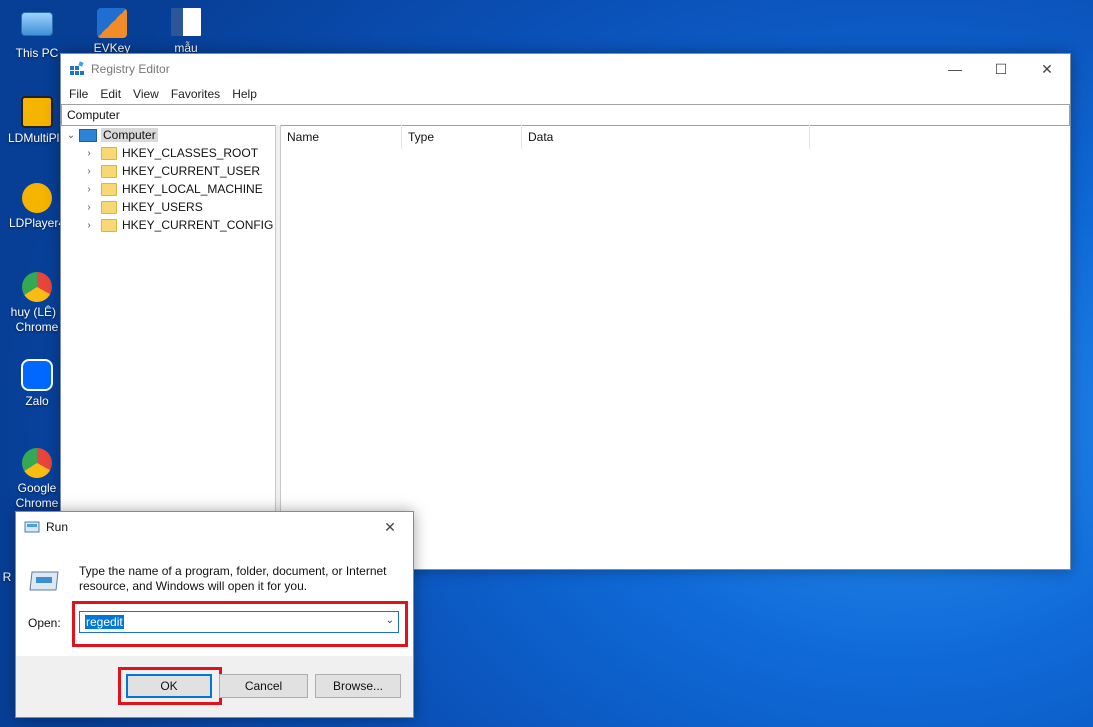 Image resolution: width=1093 pixels, height=727 pixels. What do you see at coordinates (462, 137) in the screenshot?
I see `column-header-type: Type` at bounding box center [462, 137].